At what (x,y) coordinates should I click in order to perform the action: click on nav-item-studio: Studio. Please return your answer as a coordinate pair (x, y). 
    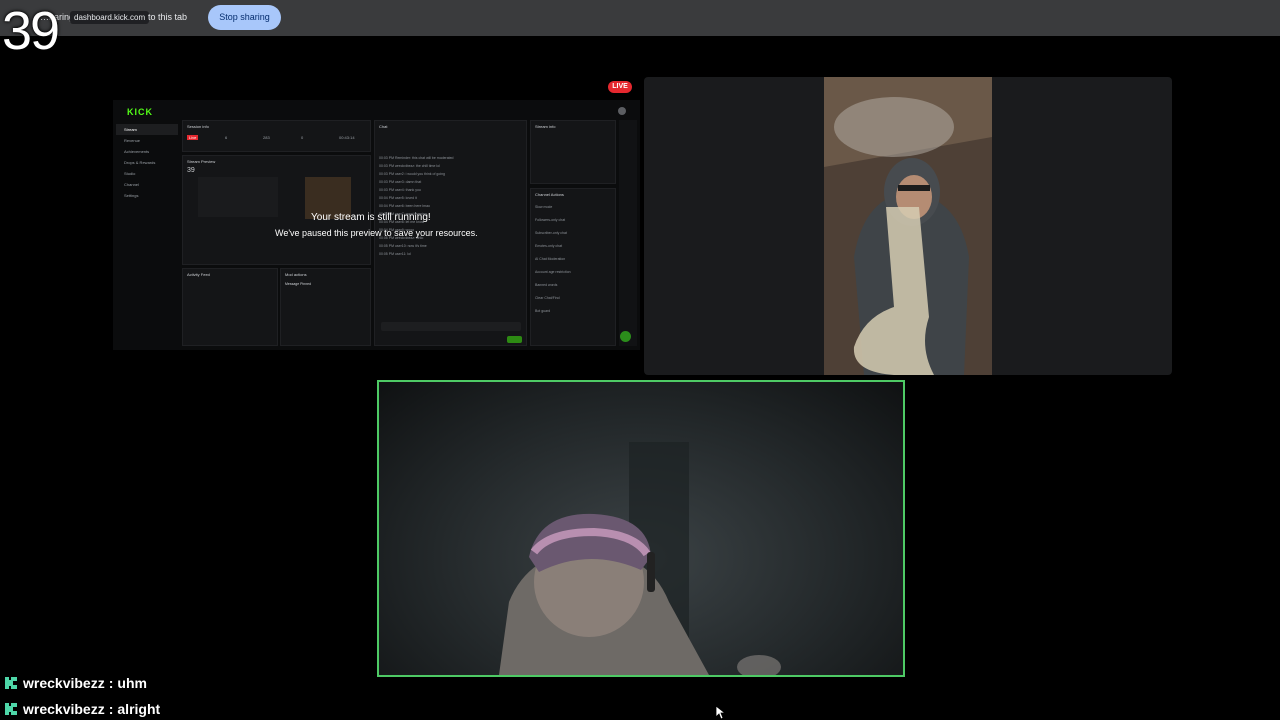
    Looking at the image, I should click on (147, 173).